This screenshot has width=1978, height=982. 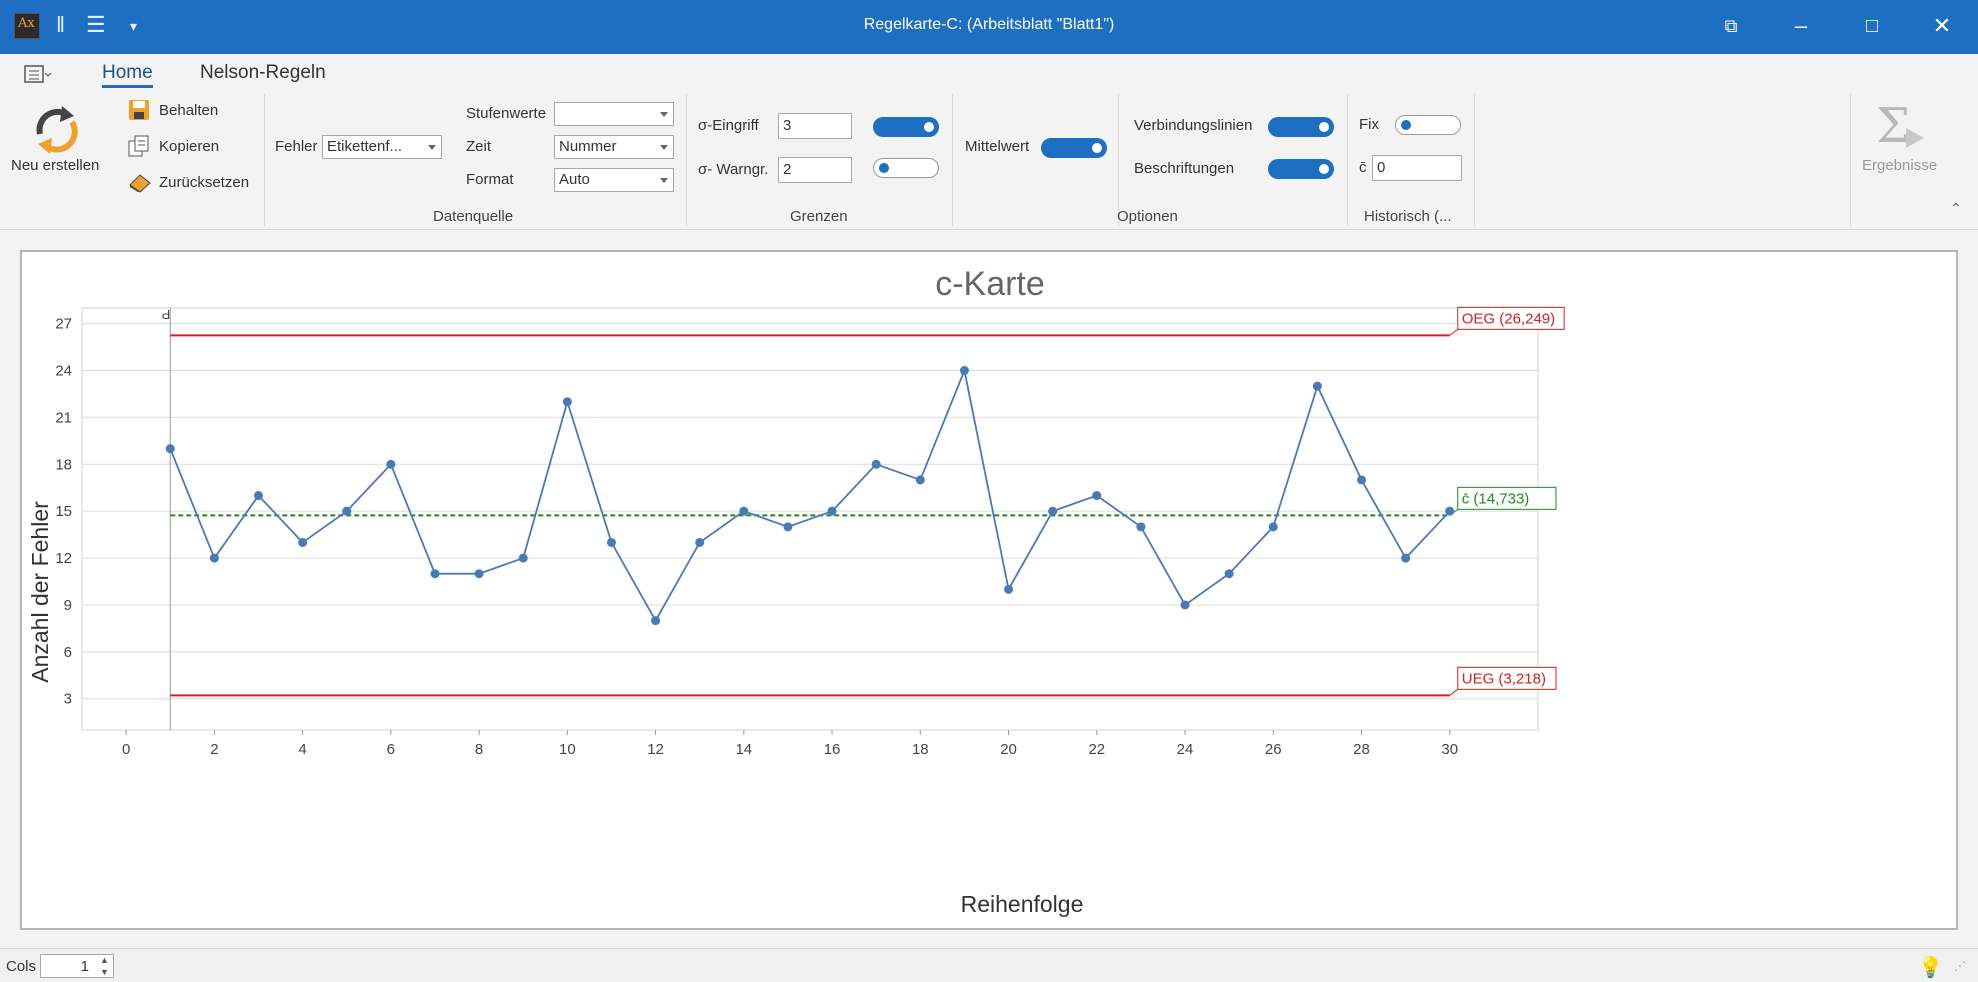 I want to click on copy-button: Kopieren, so click(x=189, y=146).